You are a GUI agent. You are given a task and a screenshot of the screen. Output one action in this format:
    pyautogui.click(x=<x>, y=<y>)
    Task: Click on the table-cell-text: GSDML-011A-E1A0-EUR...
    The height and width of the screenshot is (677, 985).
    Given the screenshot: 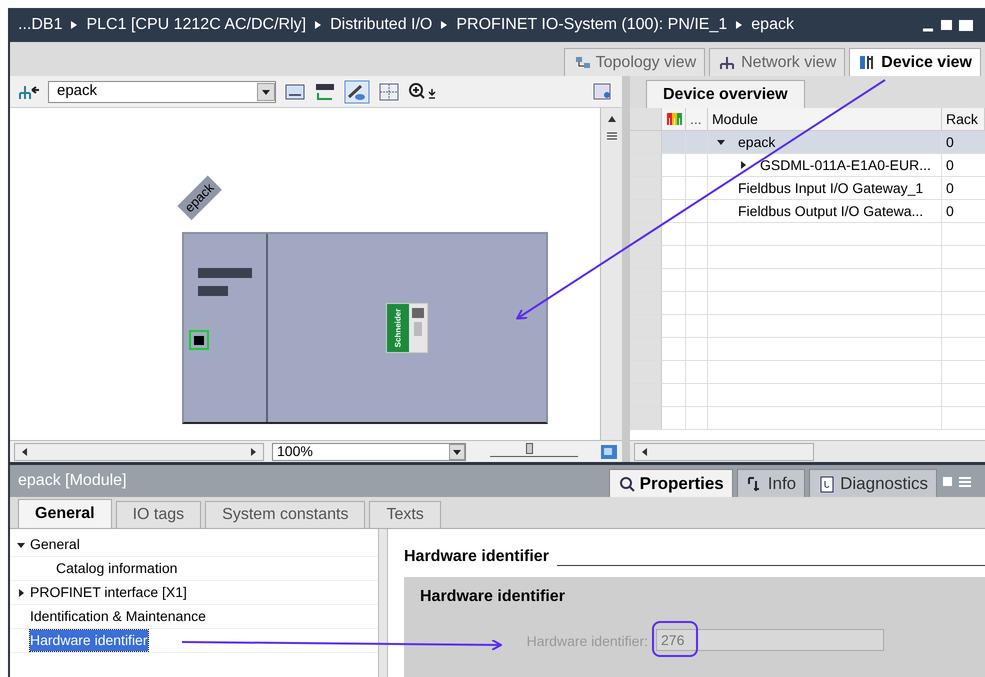 What is the action you would take?
    pyautogui.click(x=845, y=165)
    